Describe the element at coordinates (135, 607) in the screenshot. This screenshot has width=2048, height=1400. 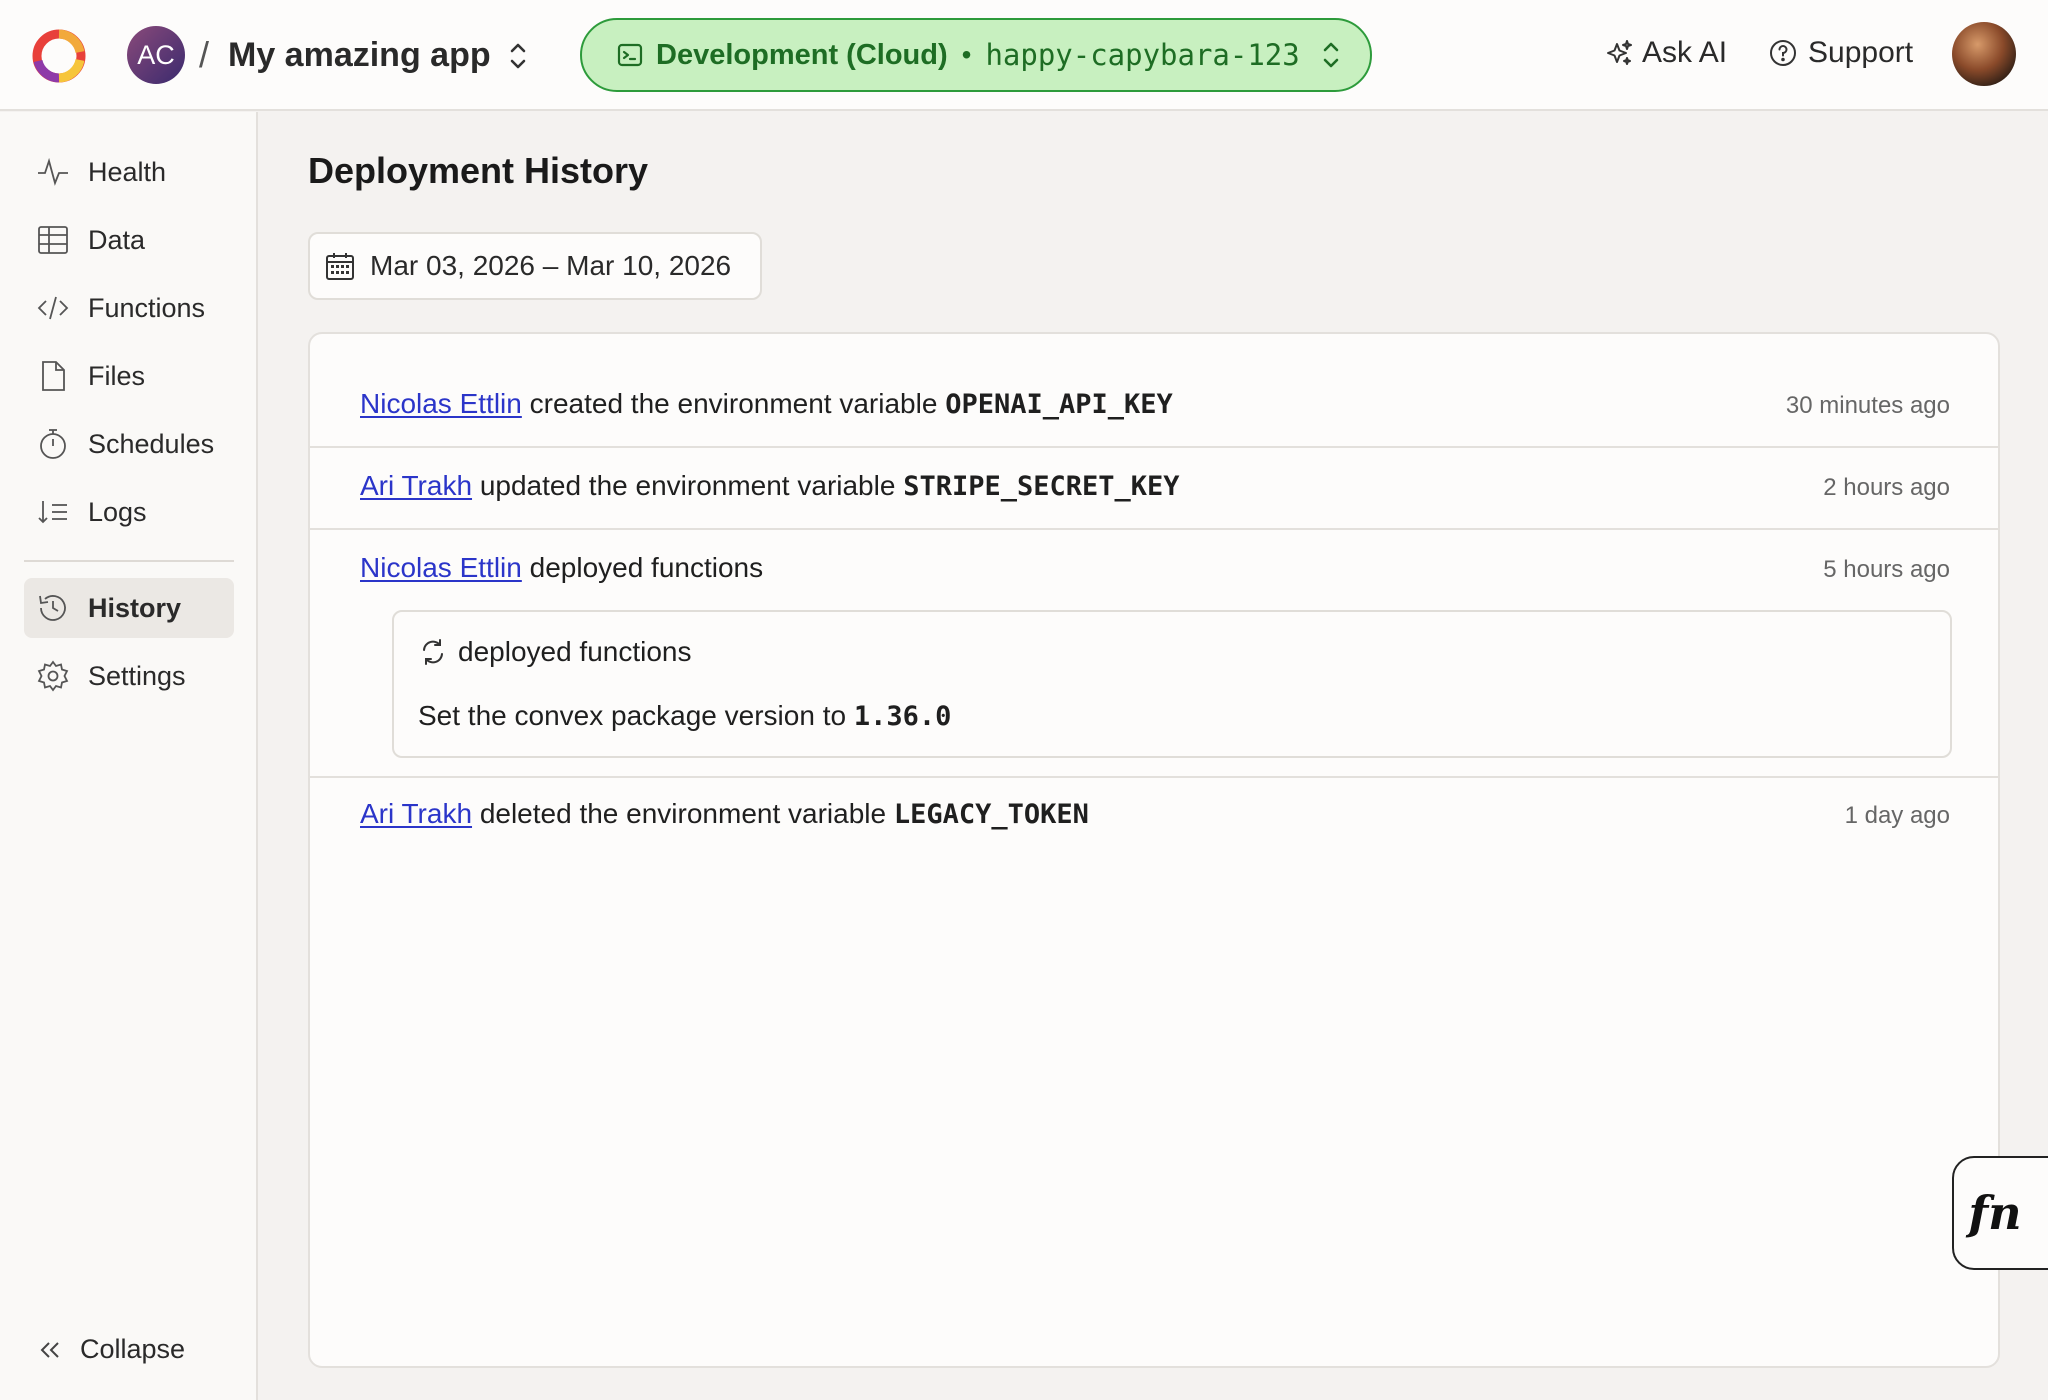
I see `sidebar-item-label: History` at that location.